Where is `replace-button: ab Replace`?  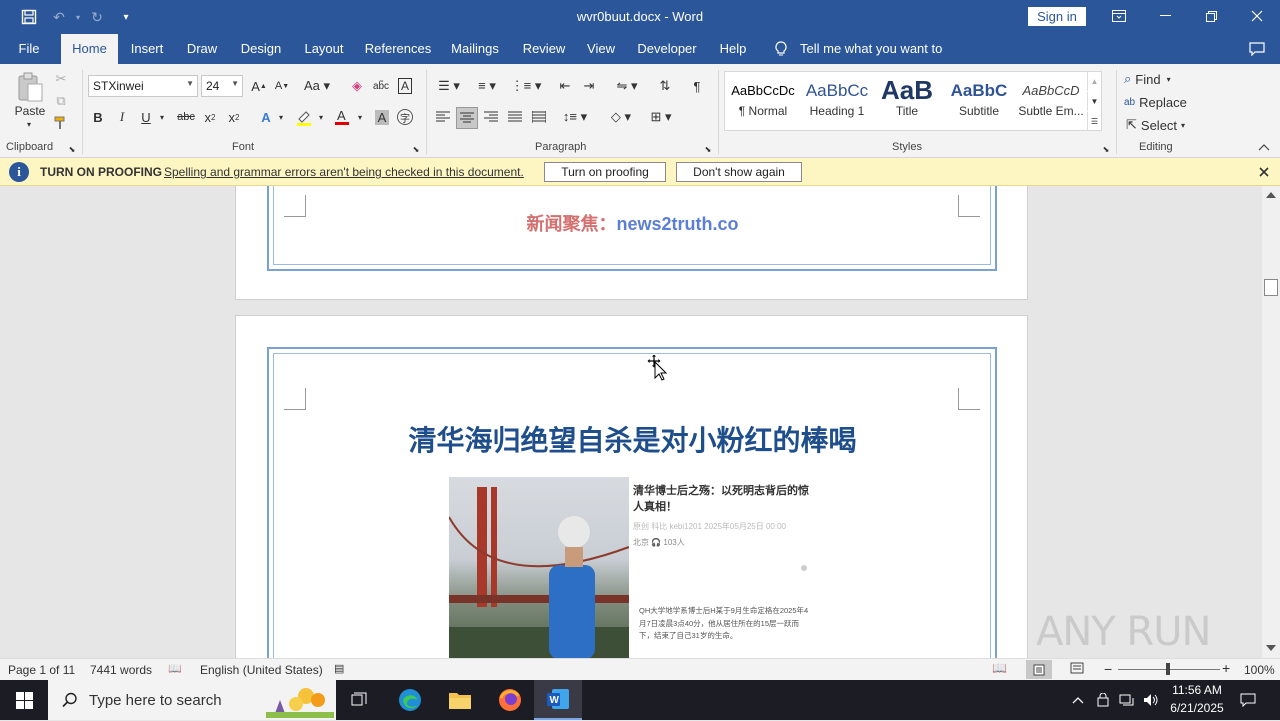
replace-button: ab Replace is located at coordinates (1159, 102).